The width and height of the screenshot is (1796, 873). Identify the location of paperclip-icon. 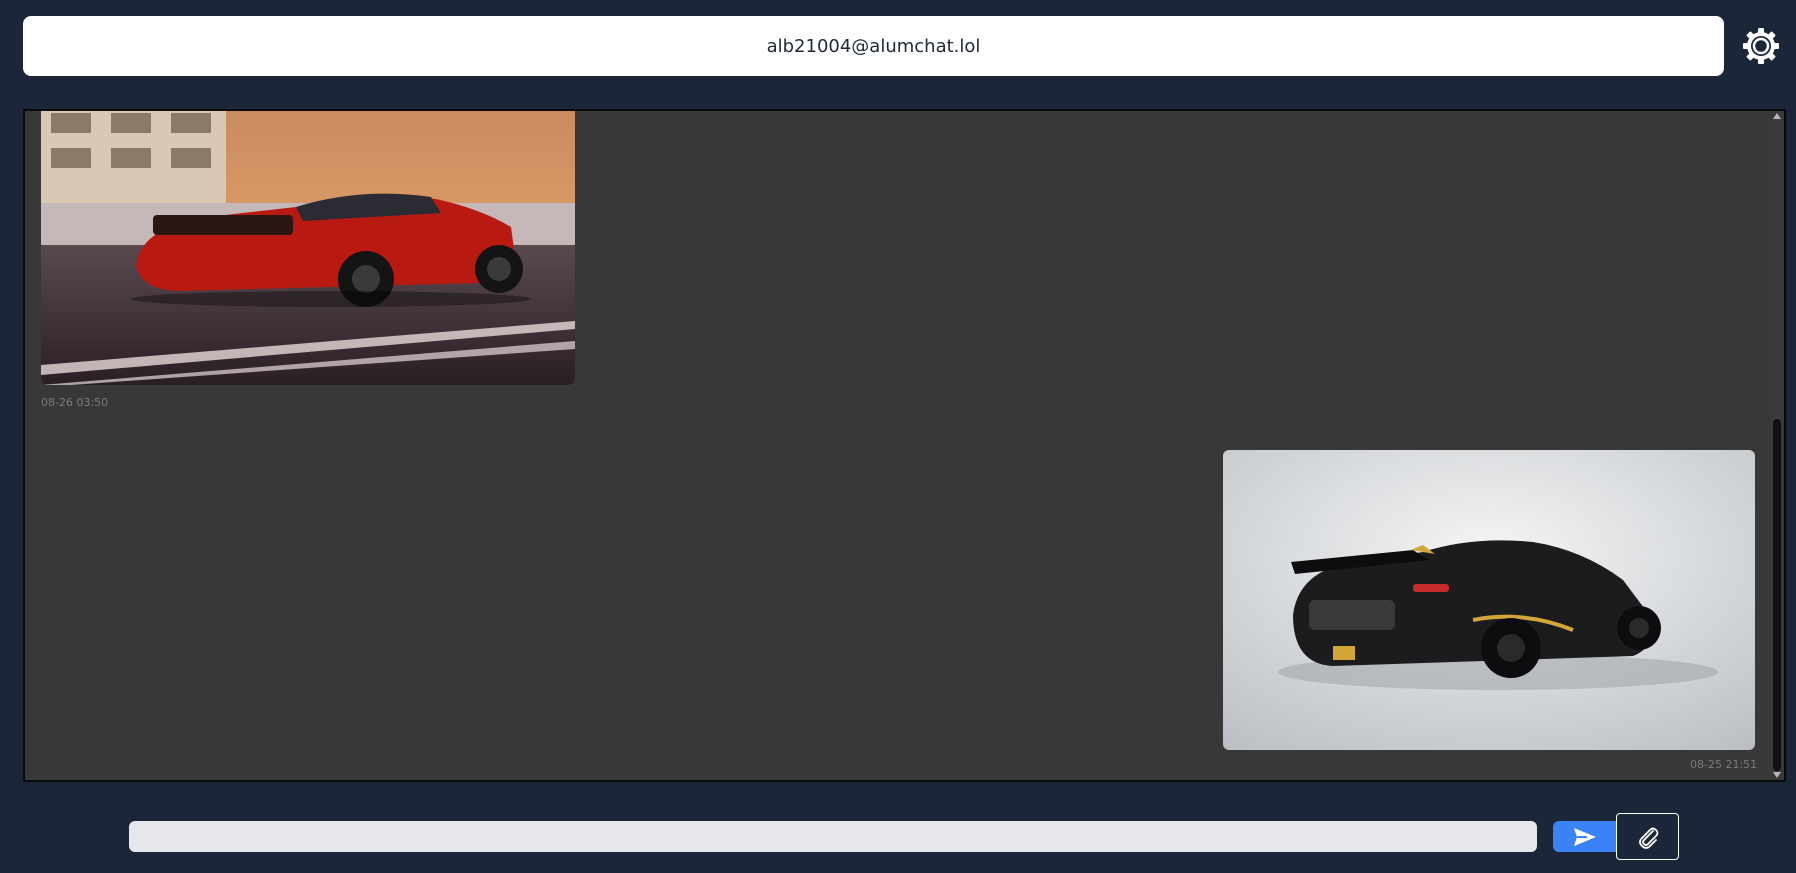
(1648, 838).